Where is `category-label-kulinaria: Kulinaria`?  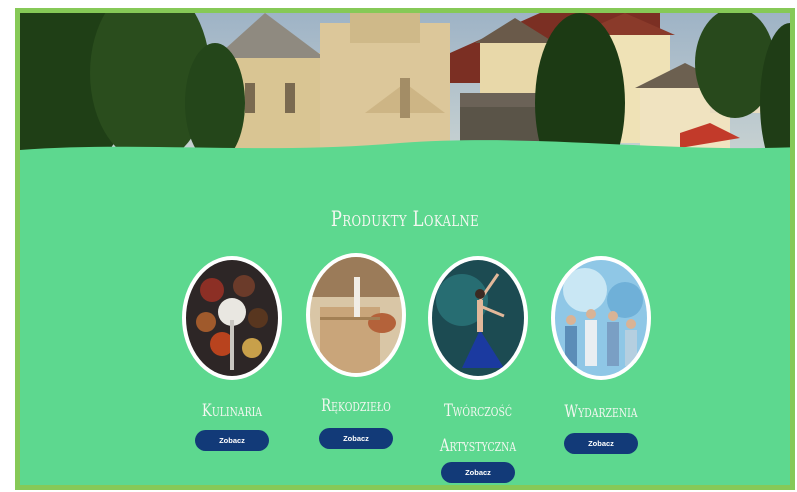
category-label-kulinaria: Kulinaria is located at coordinates (232, 411).